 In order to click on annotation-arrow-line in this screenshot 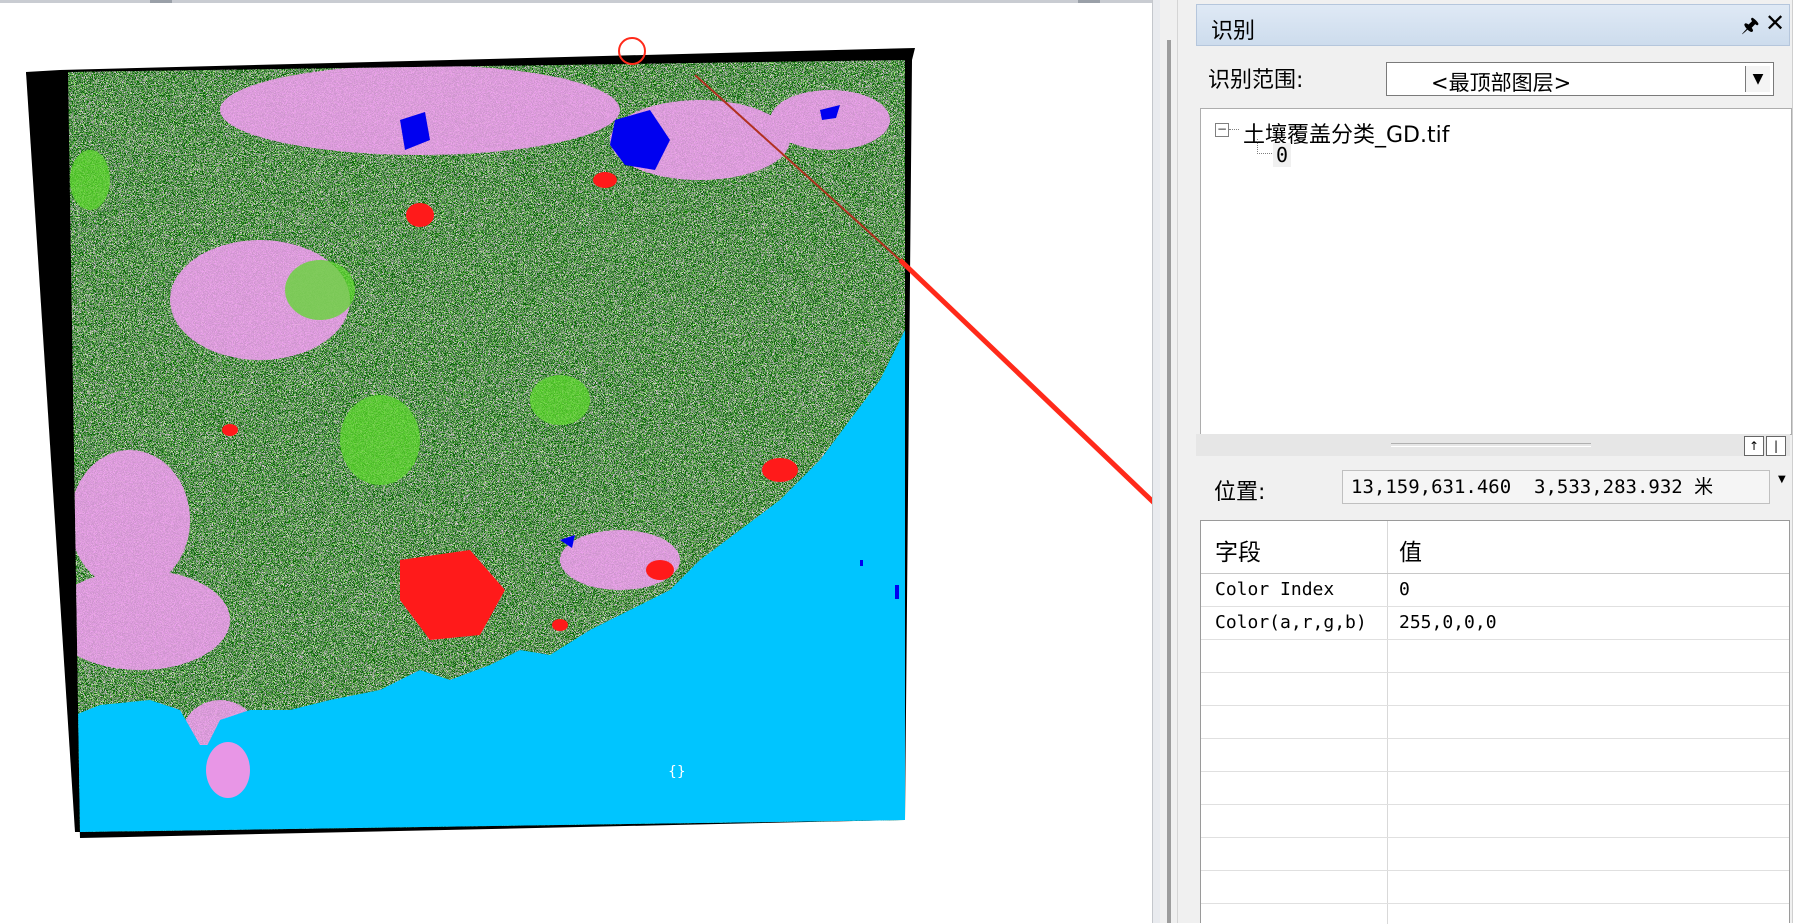, I will do `click(1025, 381)`.